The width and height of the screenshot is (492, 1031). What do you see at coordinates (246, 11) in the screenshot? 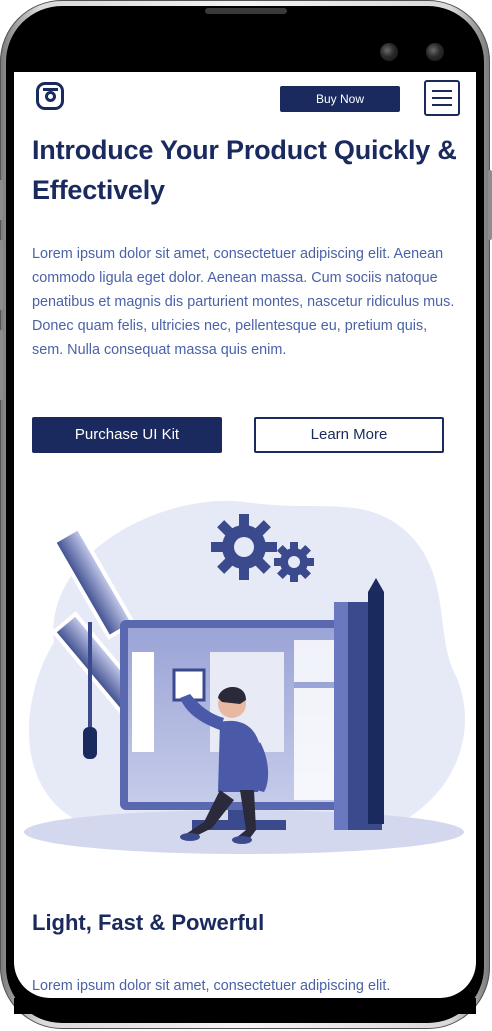
I see `speaker-grille` at bounding box center [246, 11].